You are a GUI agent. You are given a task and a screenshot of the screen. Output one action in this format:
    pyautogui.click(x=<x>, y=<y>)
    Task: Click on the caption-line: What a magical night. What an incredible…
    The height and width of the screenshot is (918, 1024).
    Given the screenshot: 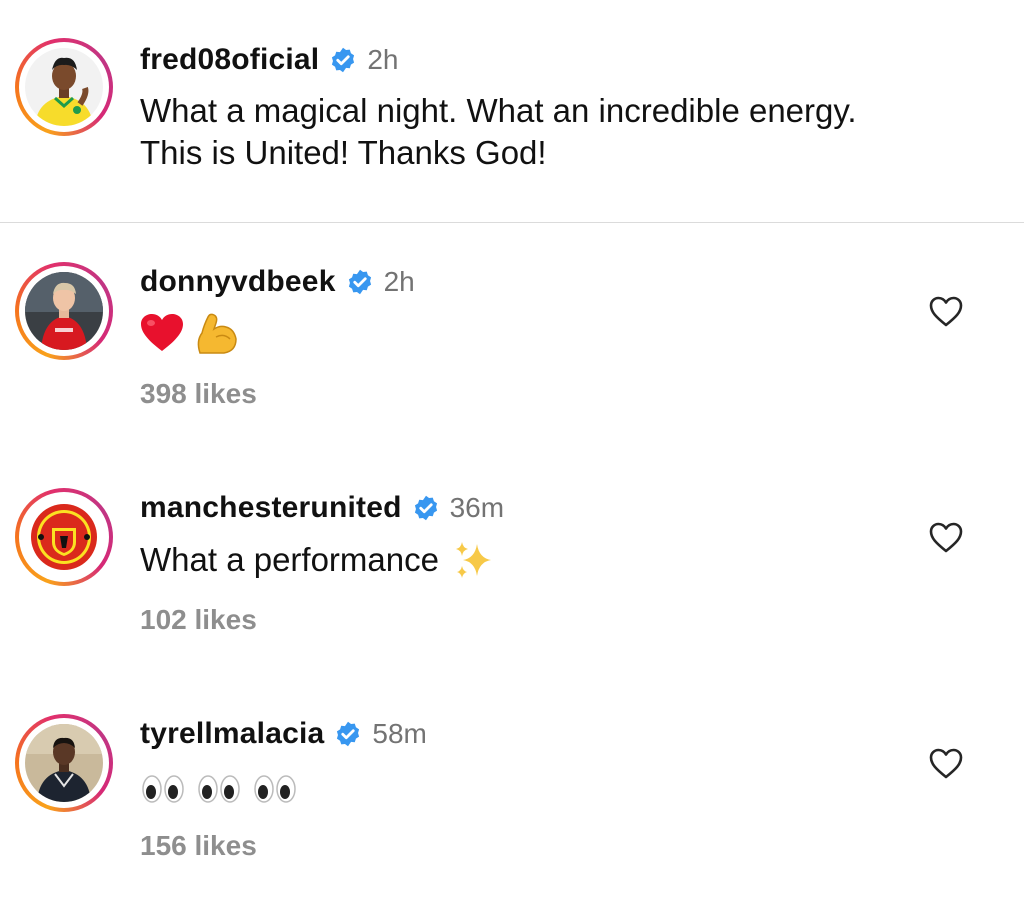 What is the action you would take?
    pyautogui.click(x=498, y=110)
    